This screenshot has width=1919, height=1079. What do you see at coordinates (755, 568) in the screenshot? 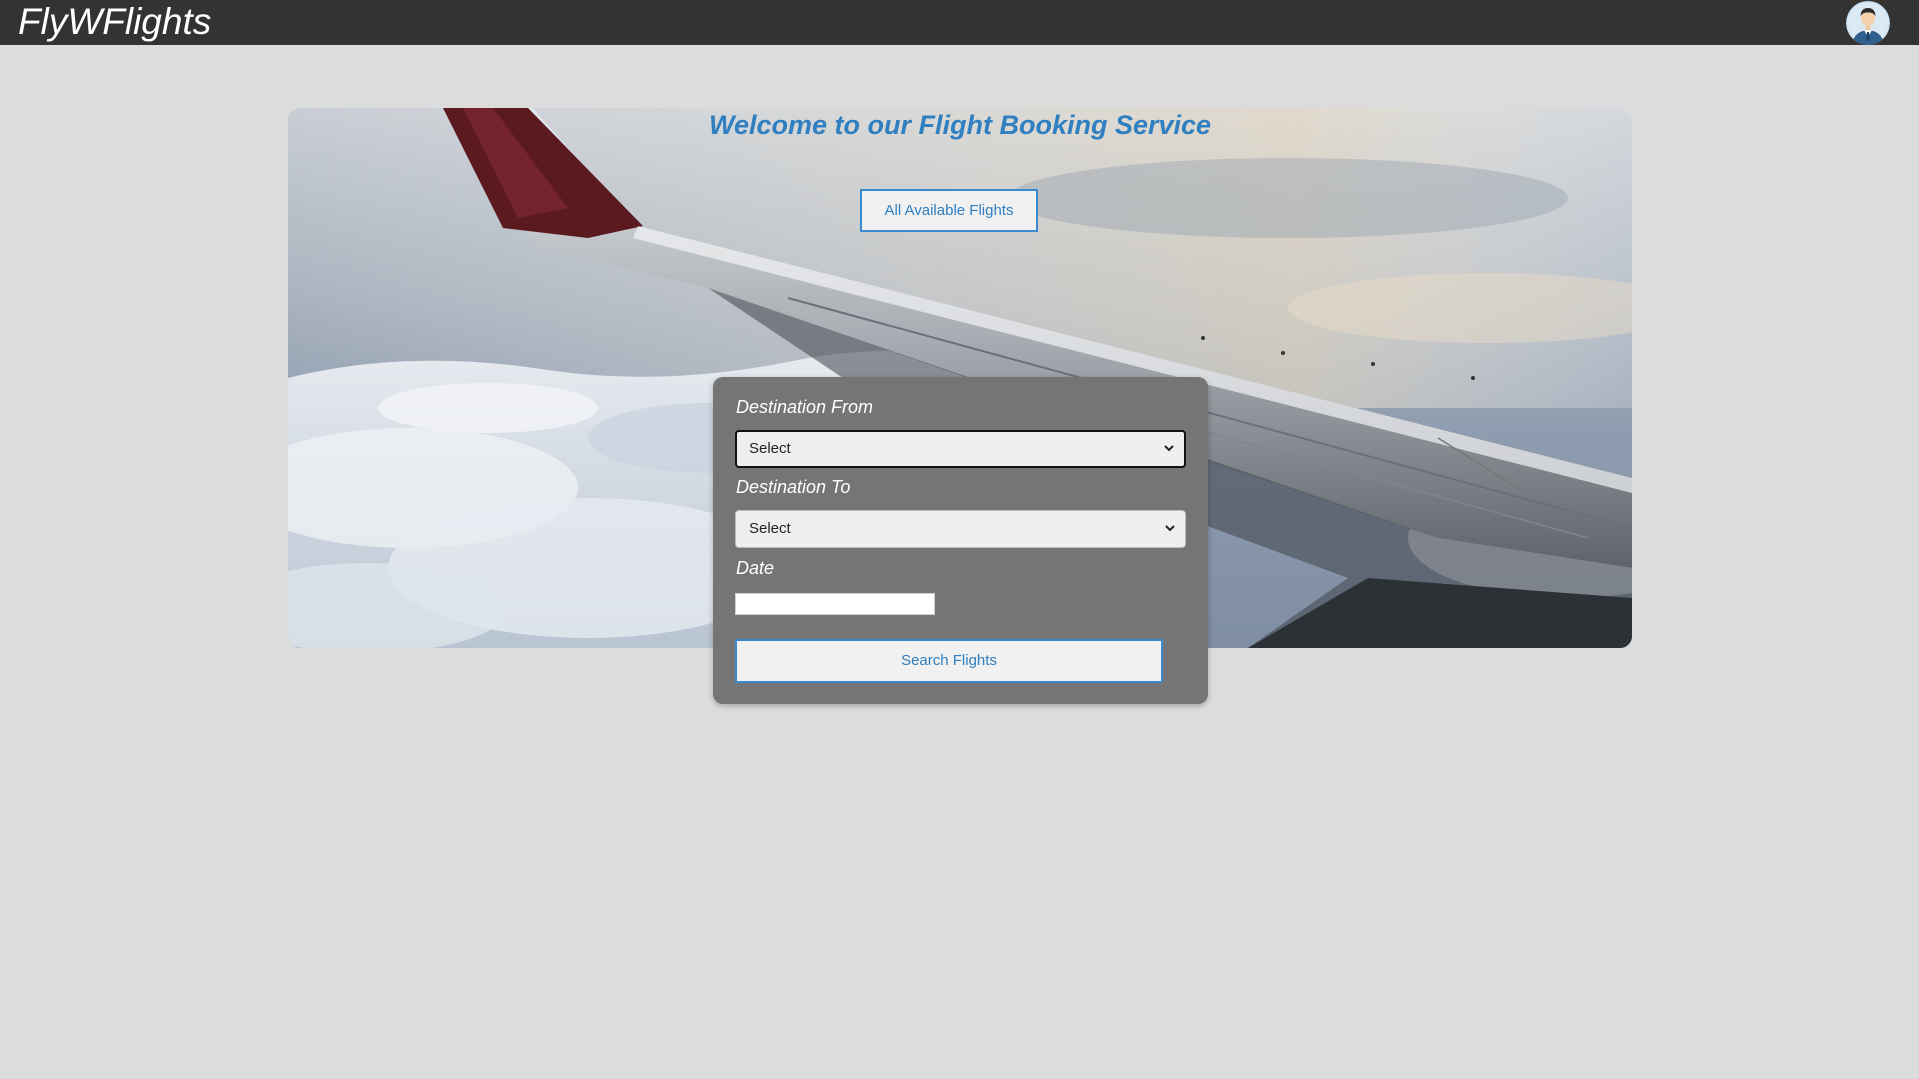
I see `date-label: Date` at bounding box center [755, 568].